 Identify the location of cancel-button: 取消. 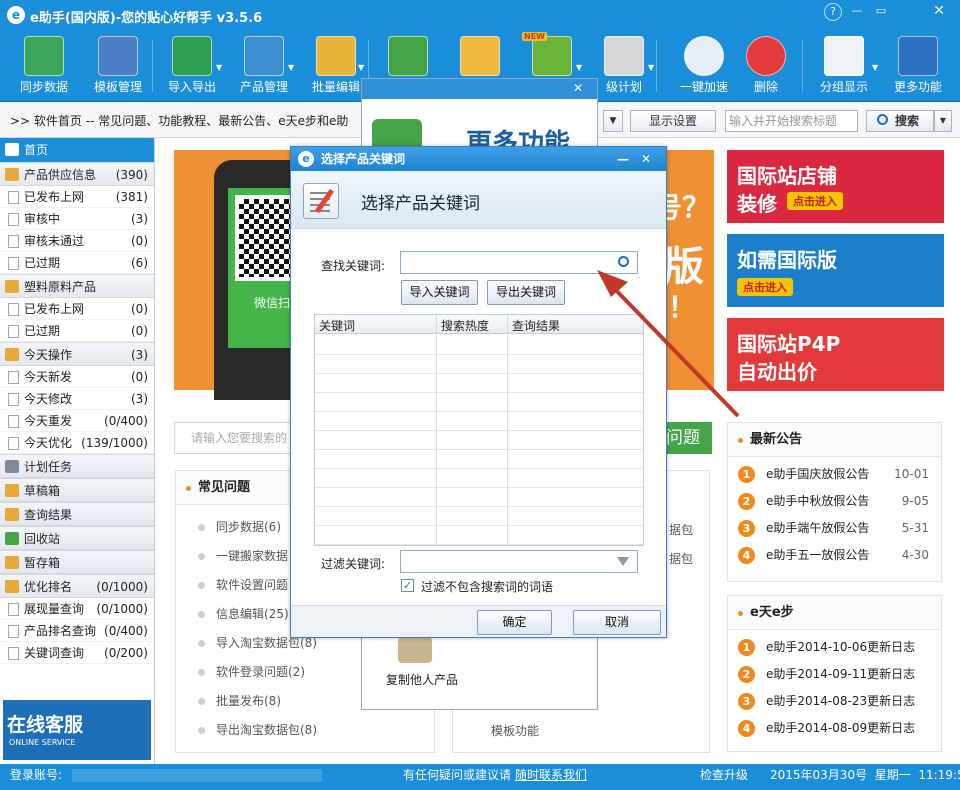
(617, 622).